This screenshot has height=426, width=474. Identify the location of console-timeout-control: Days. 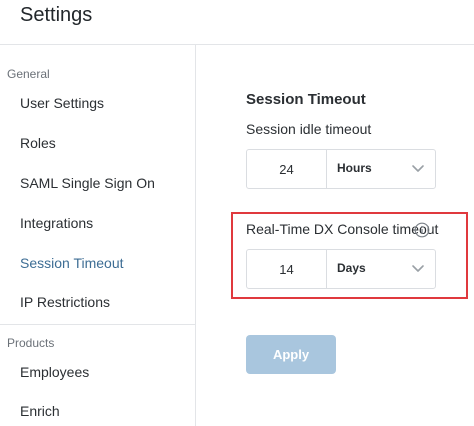
(341, 269).